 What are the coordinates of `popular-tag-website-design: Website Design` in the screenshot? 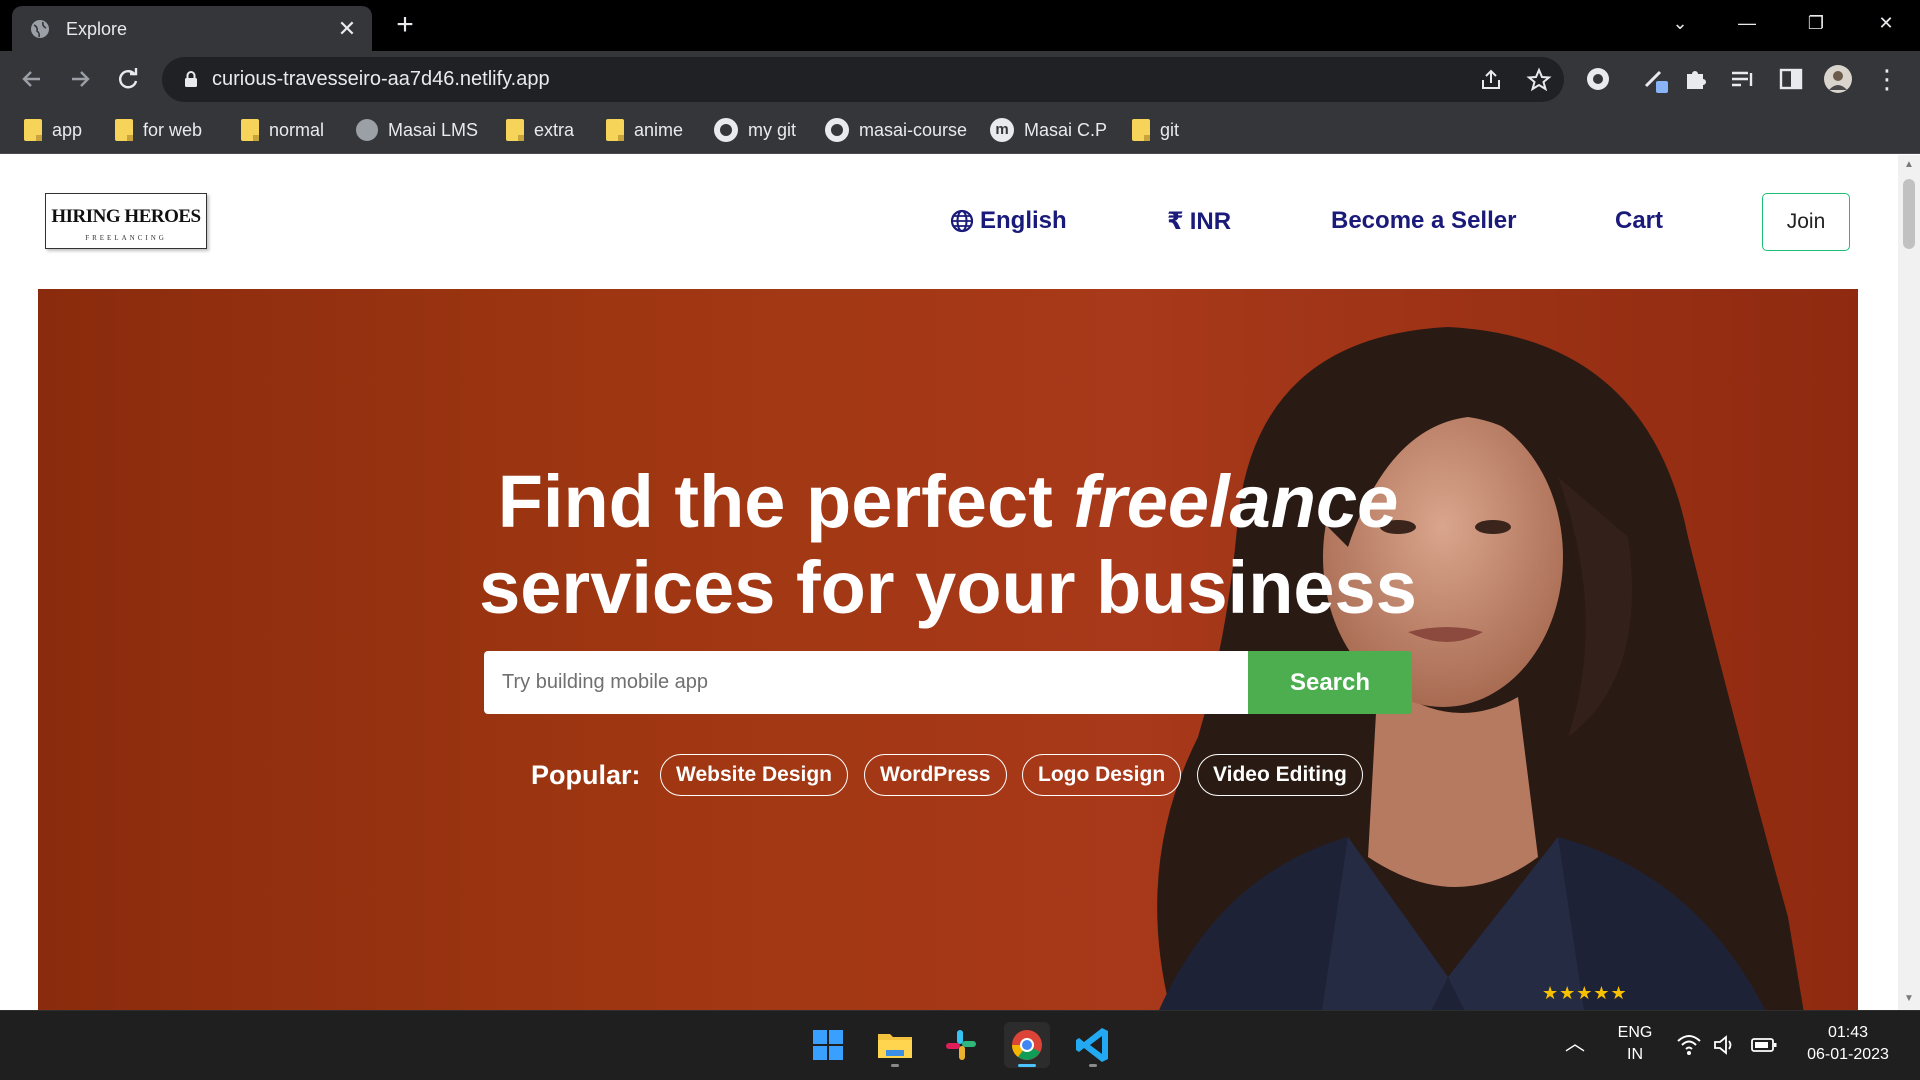 It's located at (754, 775).